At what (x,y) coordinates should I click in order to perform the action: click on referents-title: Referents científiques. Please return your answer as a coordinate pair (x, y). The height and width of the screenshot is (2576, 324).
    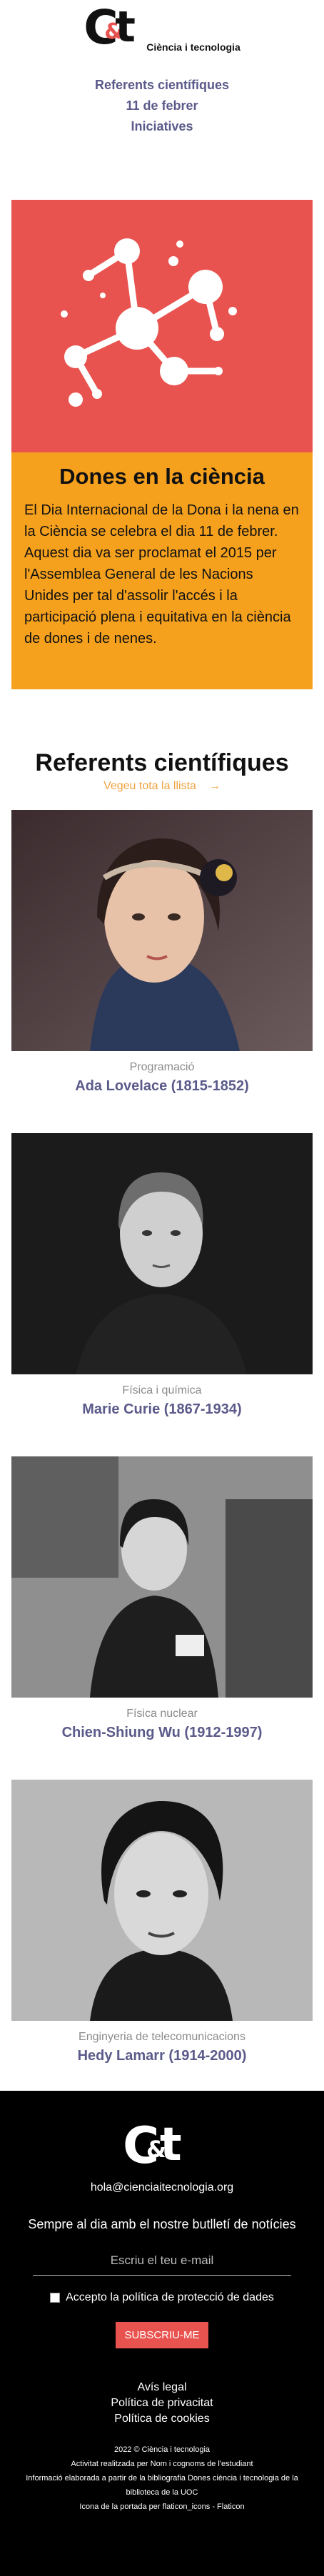
    Looking at the image, I should click on (162, 763).